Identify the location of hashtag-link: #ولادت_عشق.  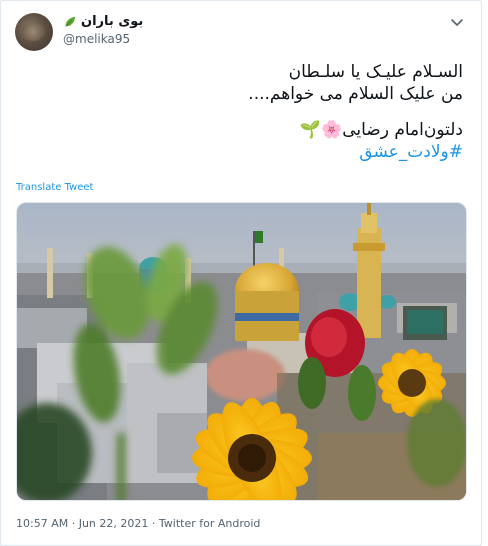
(243, 152).